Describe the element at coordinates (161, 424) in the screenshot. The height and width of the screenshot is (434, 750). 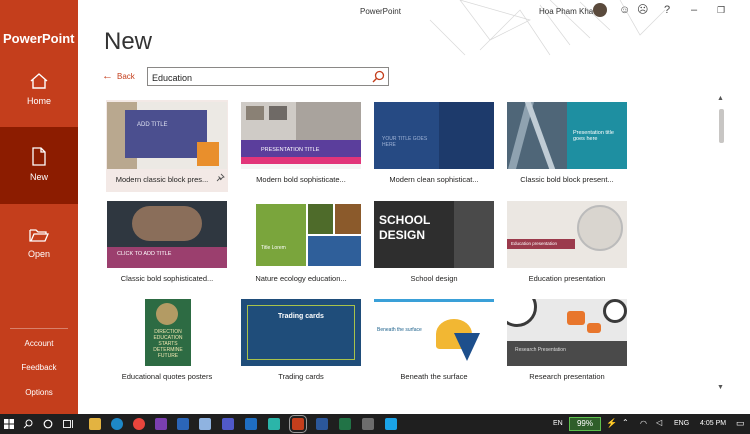
I see `onenote-app-icon` at that location.